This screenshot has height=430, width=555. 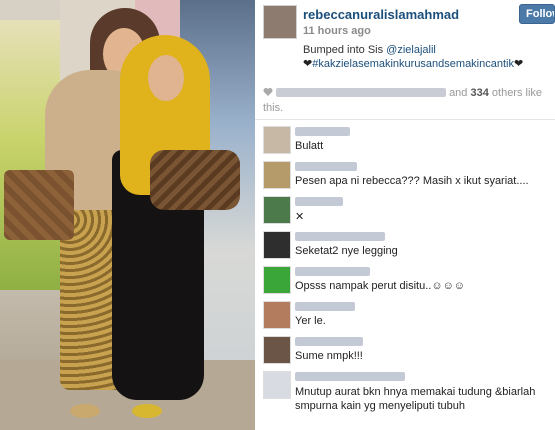 What do you see at coordinates (268, 92) in the screenshot?
I see `heart-icon` at bounding box center [268, 92].